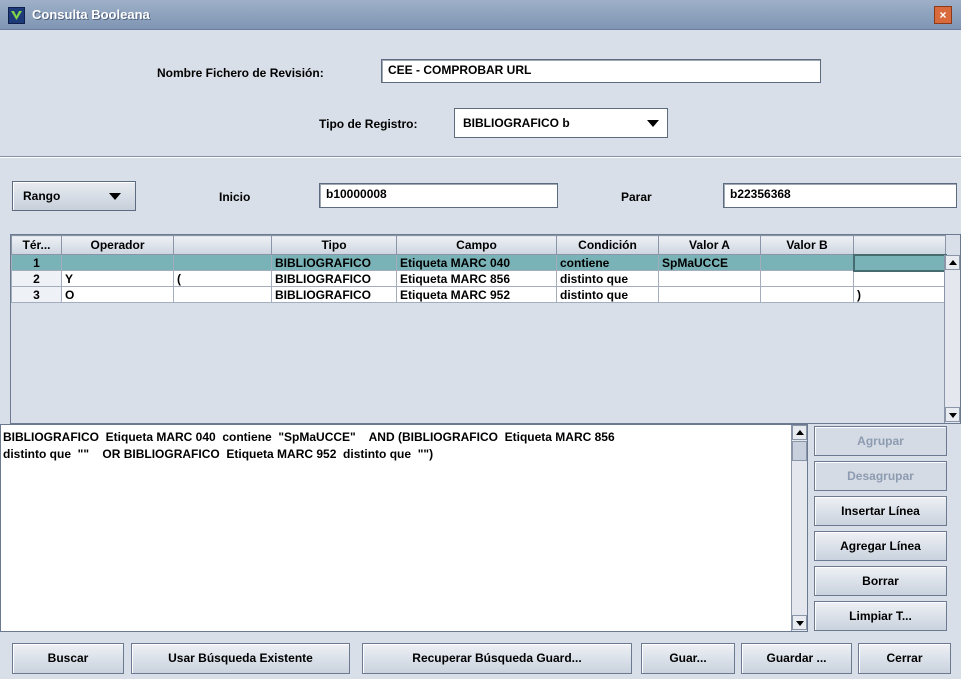 Image resolution: width=961 pixels, height=679 pixels. I want to click on row-number: 3, so click(36, 294).